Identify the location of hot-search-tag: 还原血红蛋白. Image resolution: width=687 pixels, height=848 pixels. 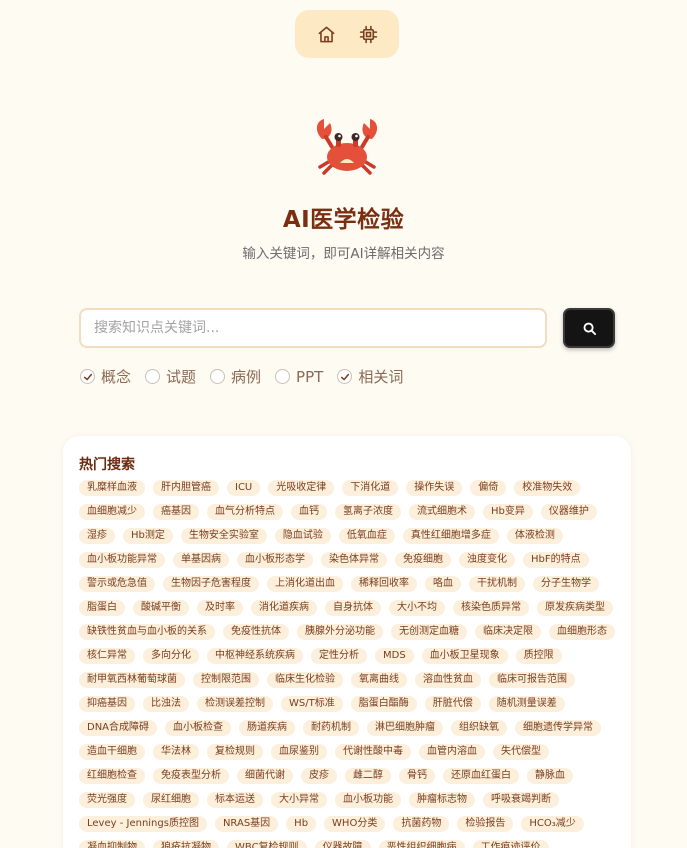
(481, 776).